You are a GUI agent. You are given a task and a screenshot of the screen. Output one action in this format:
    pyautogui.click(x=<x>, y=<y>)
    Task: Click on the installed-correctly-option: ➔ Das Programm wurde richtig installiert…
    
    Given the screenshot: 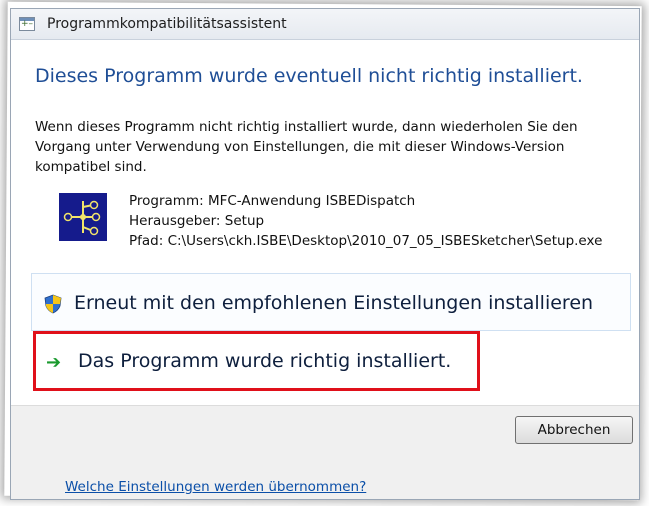 What is the action you would take?
    pyautogui.click(x=256, y=361)
    